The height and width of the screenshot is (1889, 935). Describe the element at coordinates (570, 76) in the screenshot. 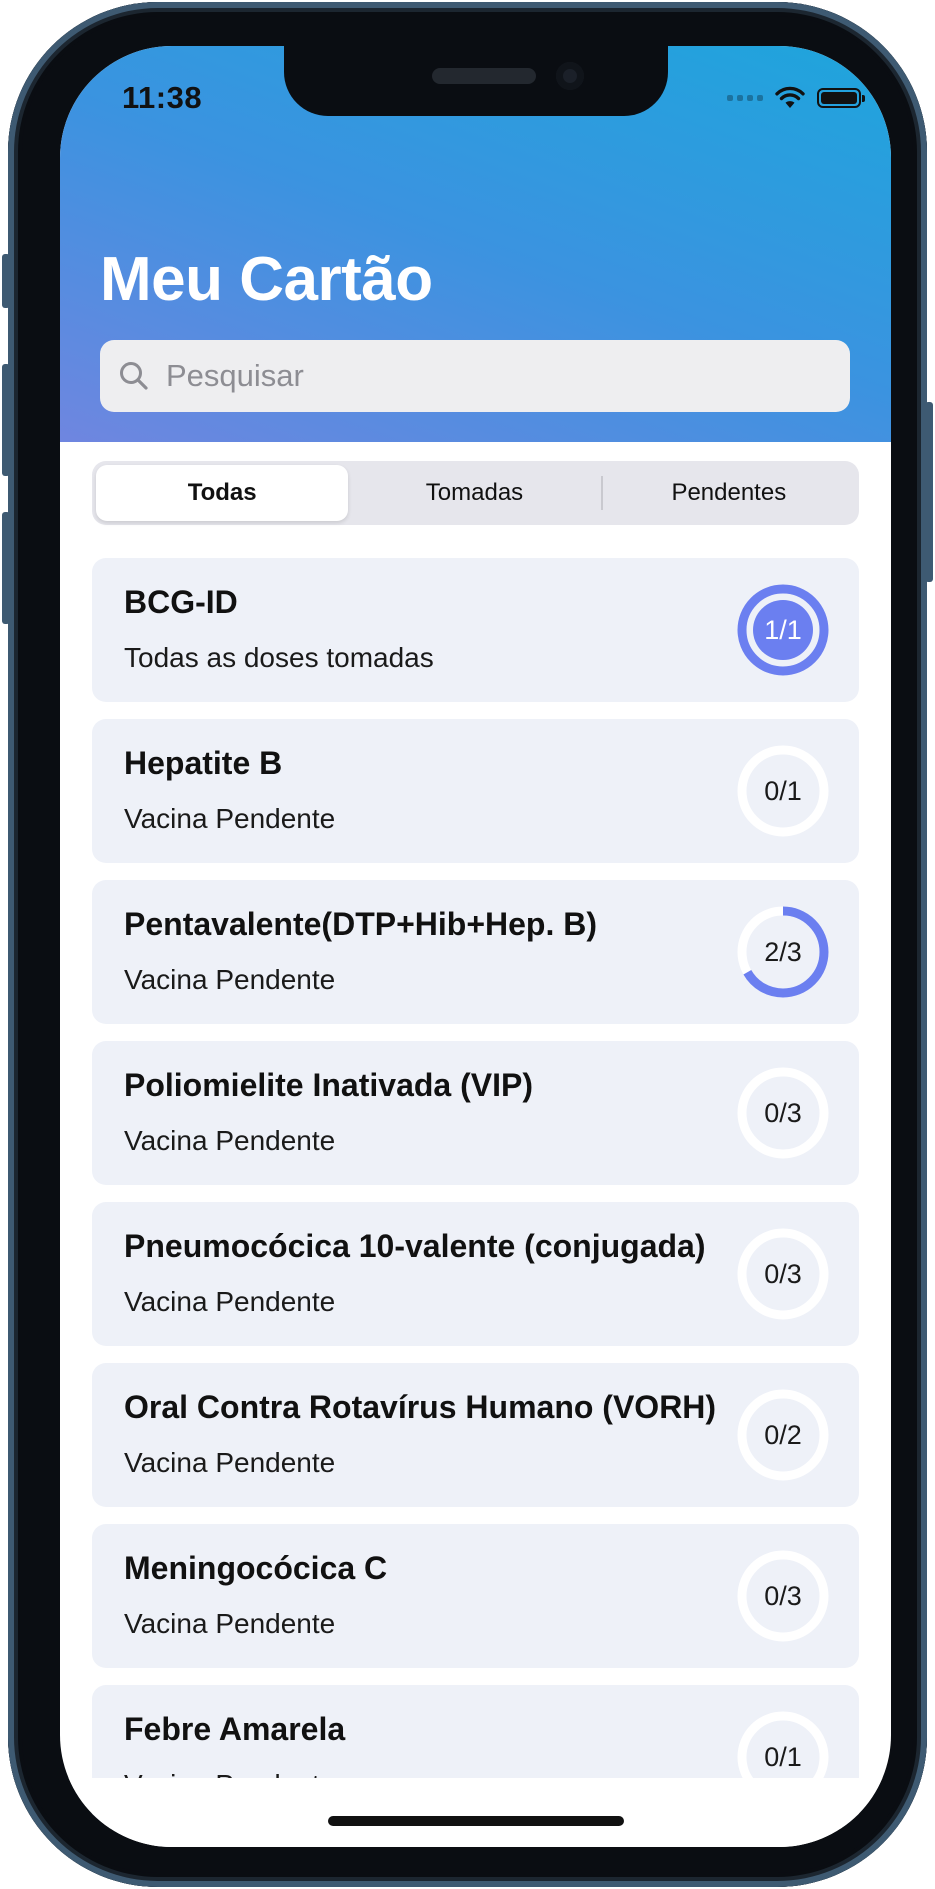

I see `front-camera` at that location.